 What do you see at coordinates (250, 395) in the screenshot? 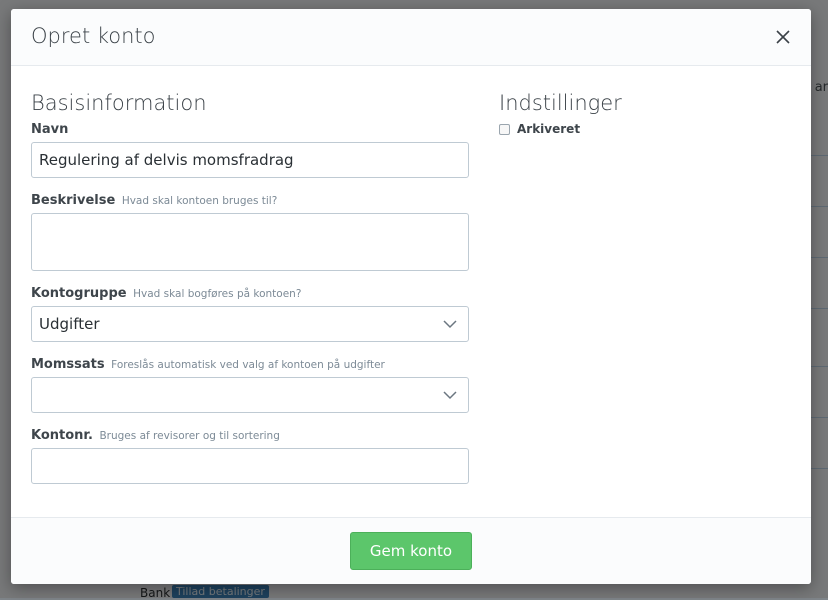
I see `vat-rate-select` at bounding box center [250, 395].